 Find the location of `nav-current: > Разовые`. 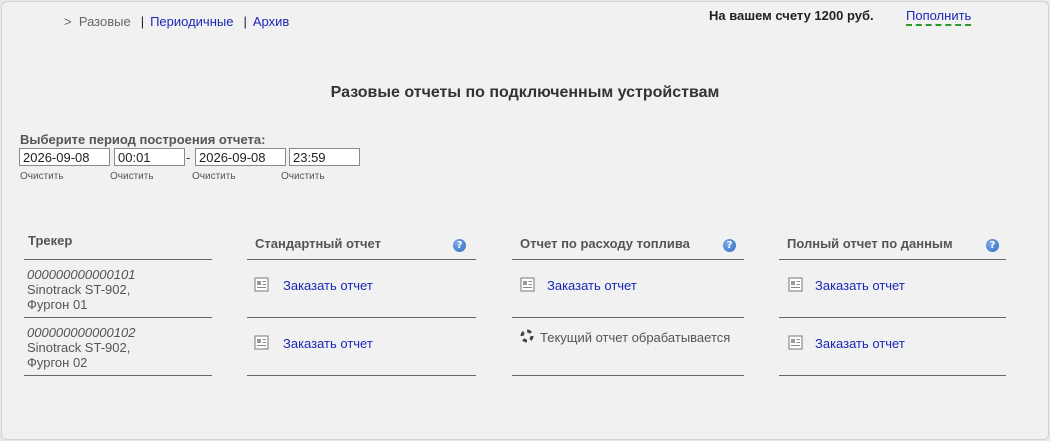

nav-current: > Разовые is located at coordinates (97, 21).